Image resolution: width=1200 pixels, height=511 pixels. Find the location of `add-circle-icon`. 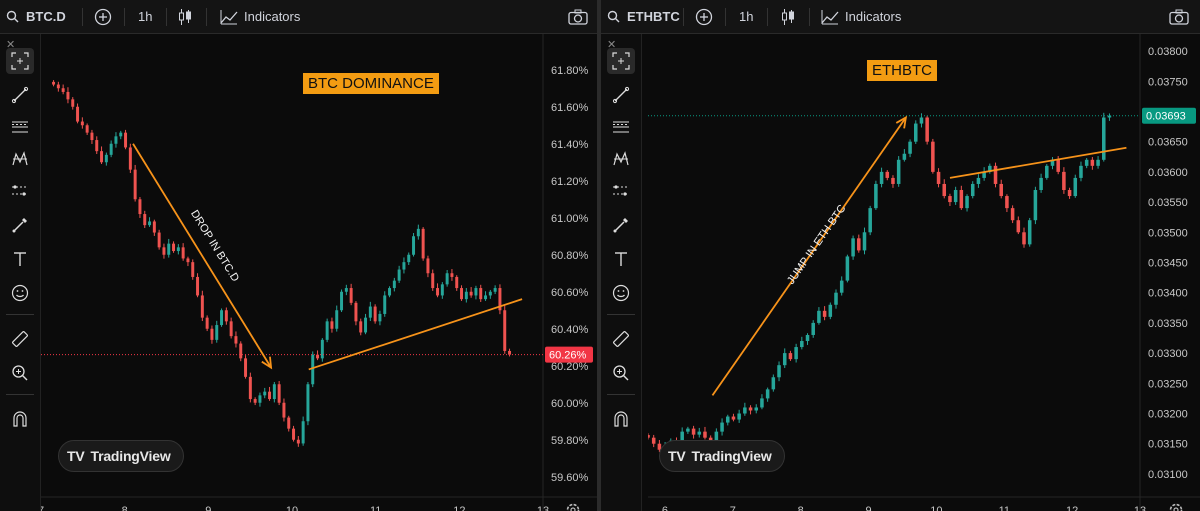

add-circle-icon is located at coordinates (103, 16).